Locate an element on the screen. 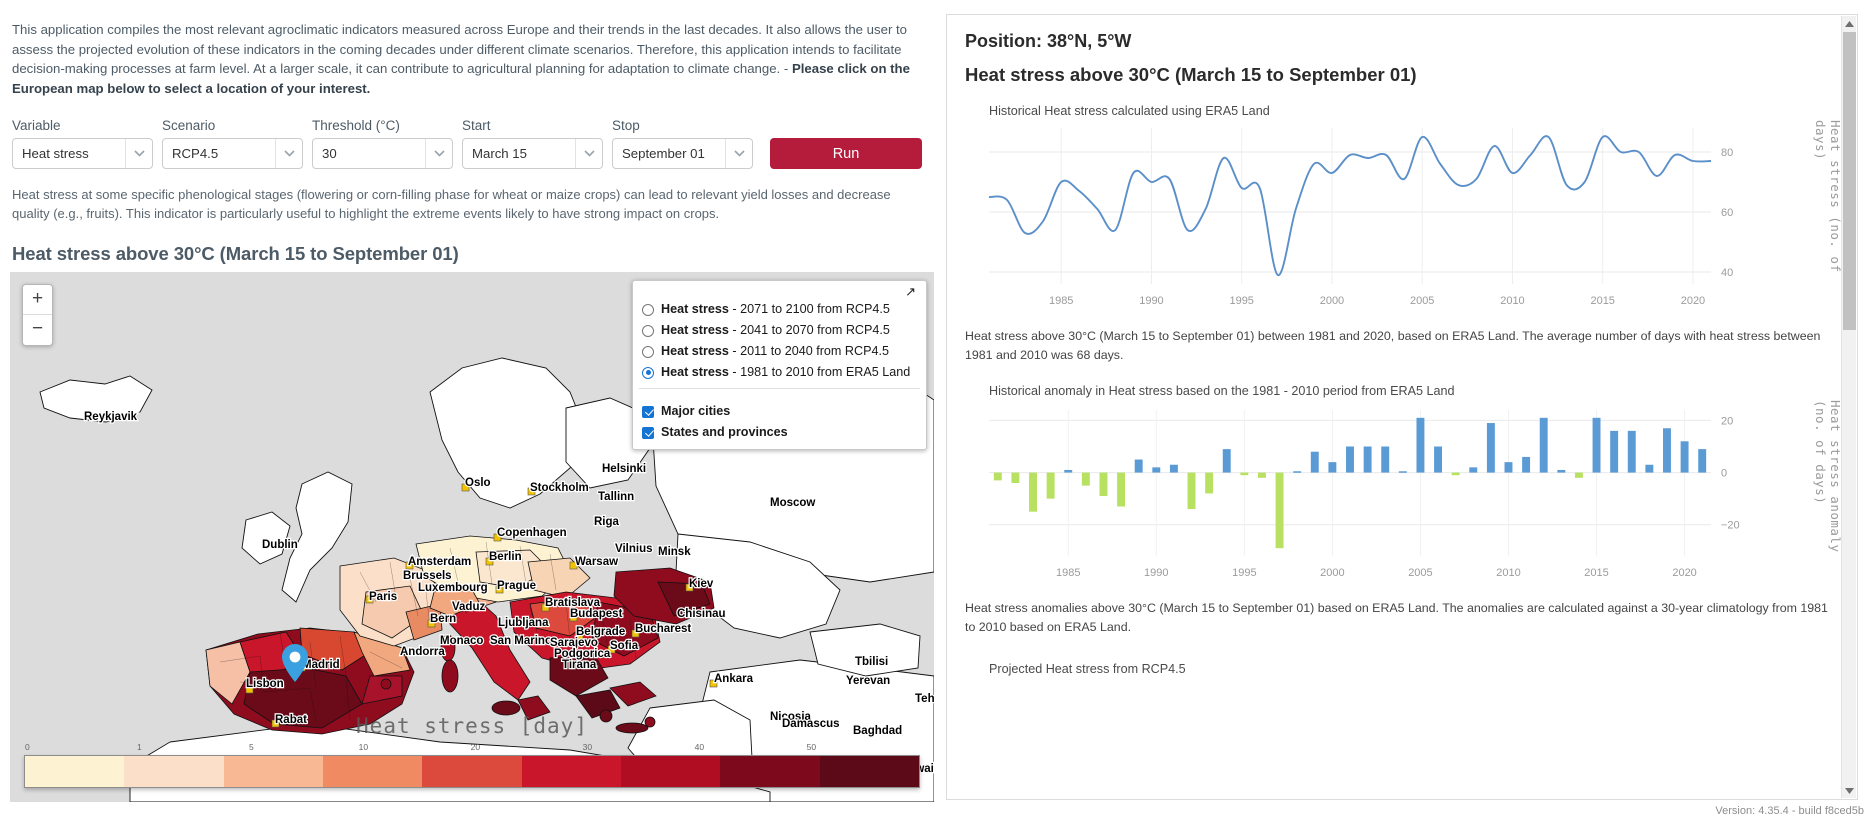 The image size is (1868, 820). field-variable: Variable Heat stress is located at coordinates (82, 143).